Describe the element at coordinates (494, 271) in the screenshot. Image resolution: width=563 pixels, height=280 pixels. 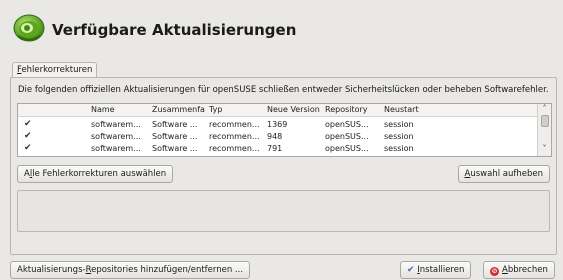
I see `cancel-icon: ⊘` at that location.